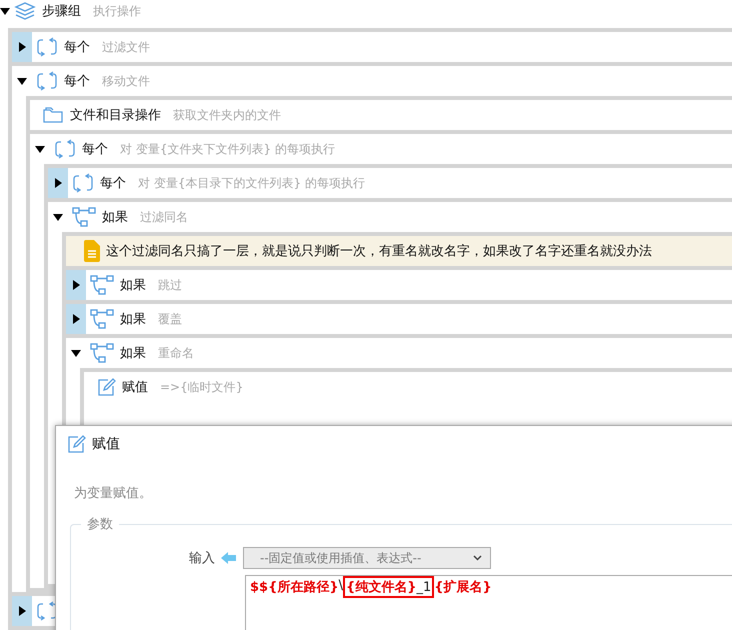 This screenshot has height=630, width=732. What do you see at coordinates (366, 11) in the screenshot?
I see `step-row: 步骤组 执行操作` at bounding box center [366, 11].